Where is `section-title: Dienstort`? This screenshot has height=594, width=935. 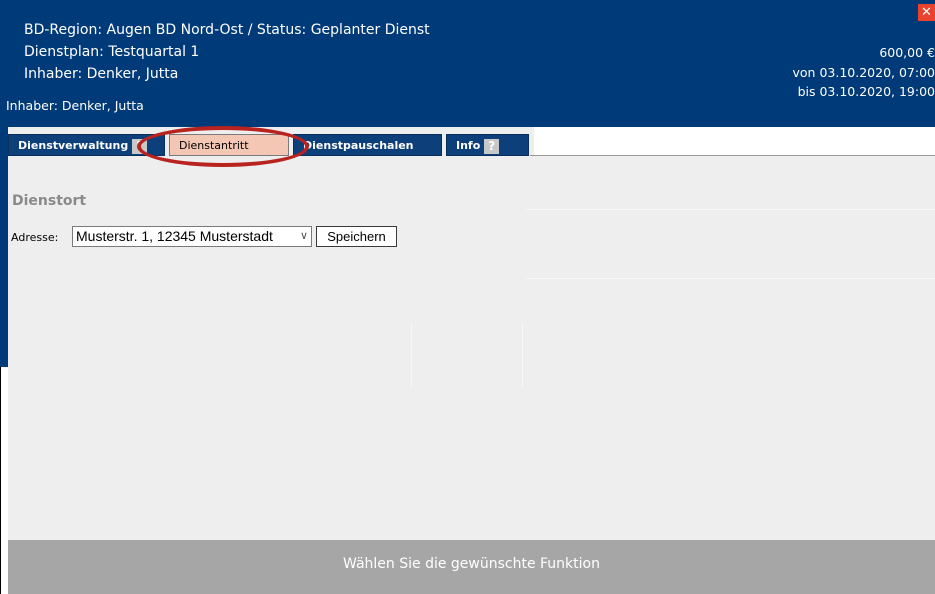 section-title: Dienstort is located at coordinates (49, 201).